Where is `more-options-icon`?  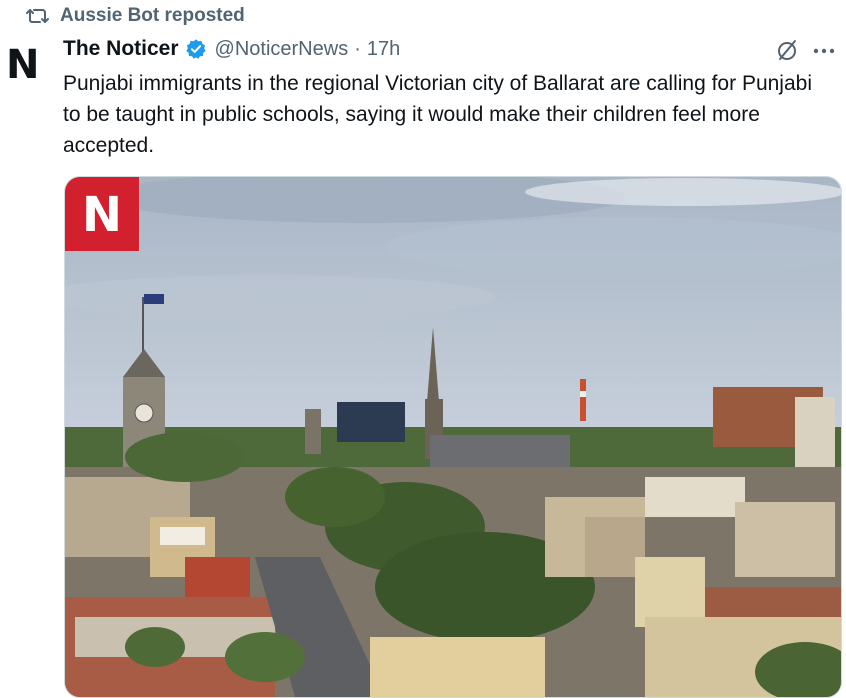 more-options-icon is located at coordinates (824, 51).